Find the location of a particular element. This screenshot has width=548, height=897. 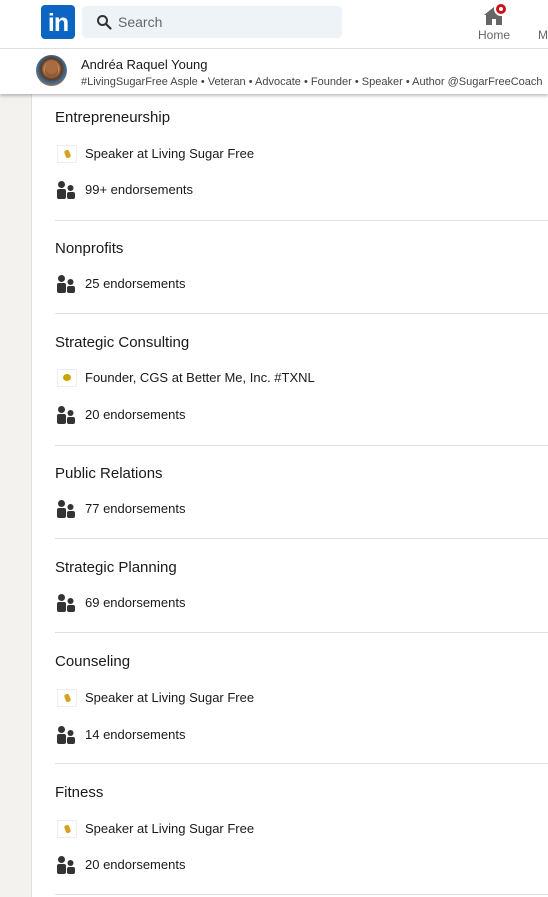

better-me-logo is located at coordinates (67, 378).